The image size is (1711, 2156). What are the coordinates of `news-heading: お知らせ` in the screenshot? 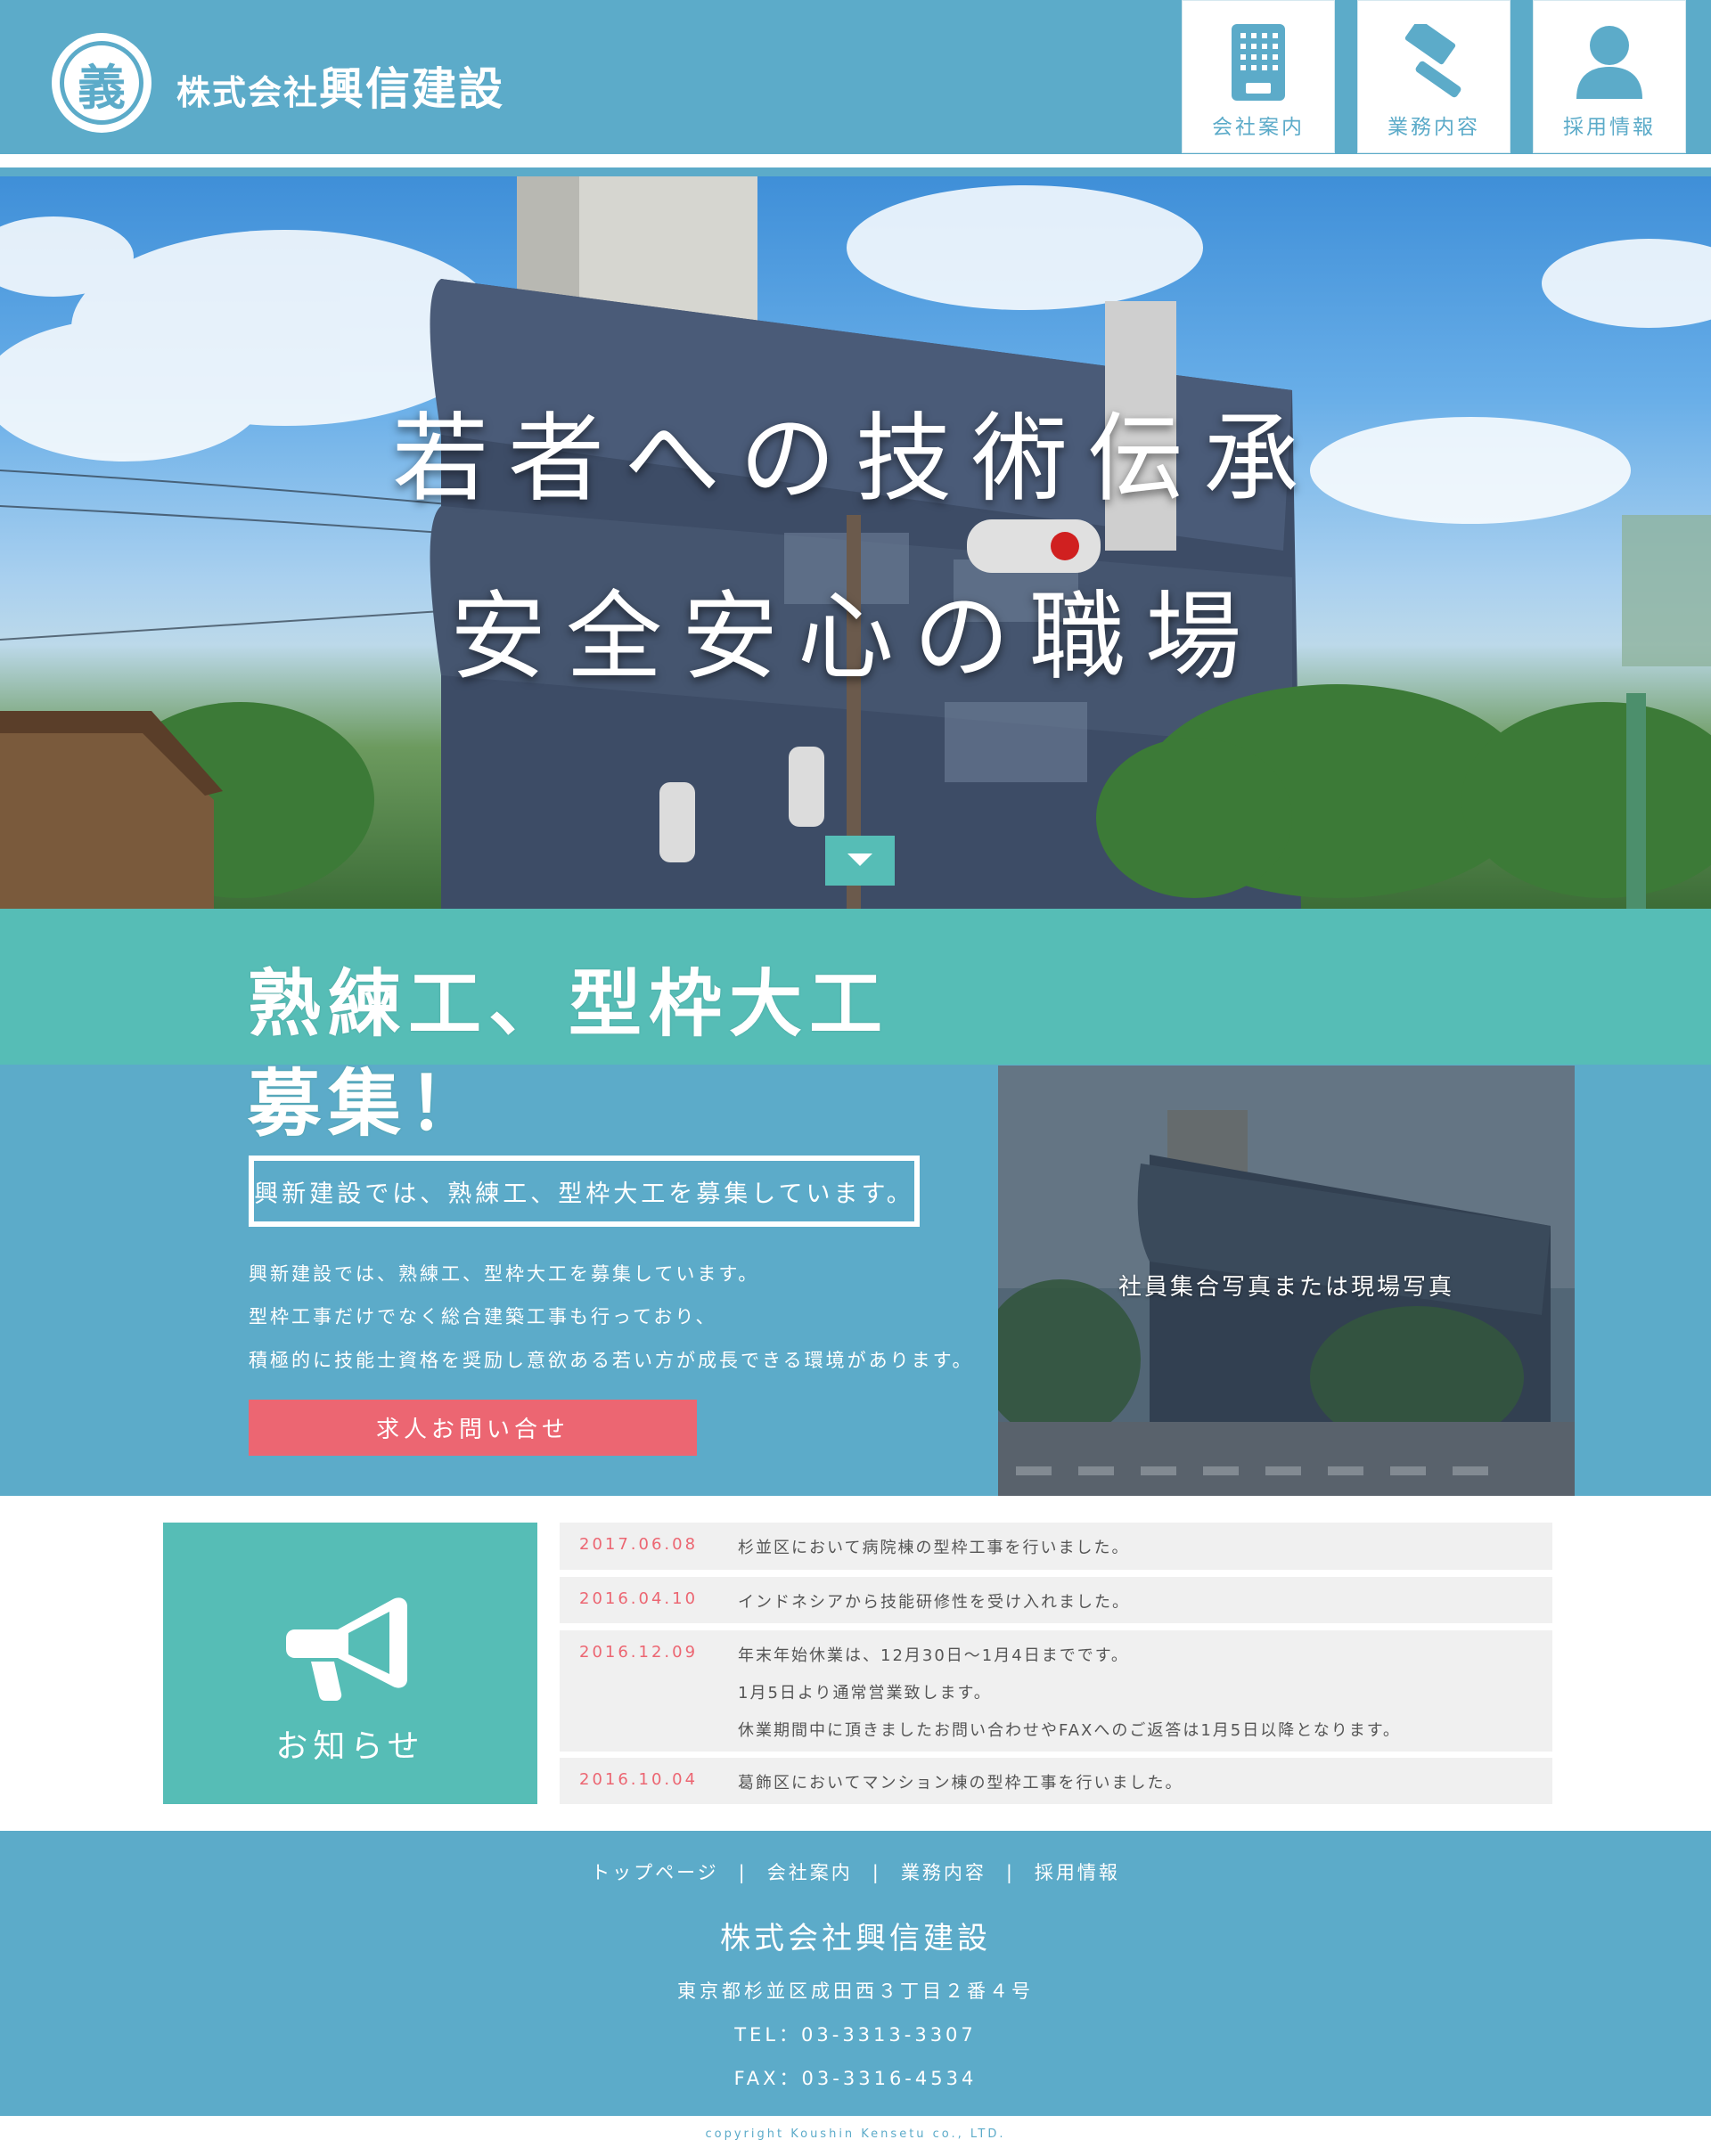 It's located at (350, 1746).